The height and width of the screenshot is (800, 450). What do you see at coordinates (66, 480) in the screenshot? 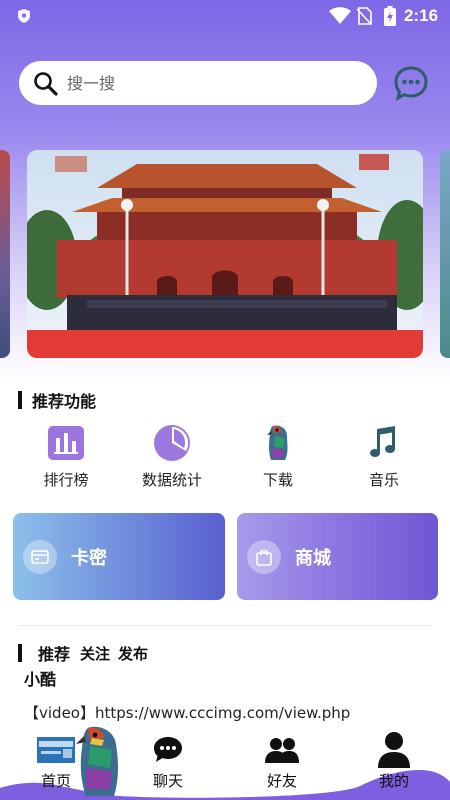
I see `feature-label: 排行榜` at bounding box center [66, 480].